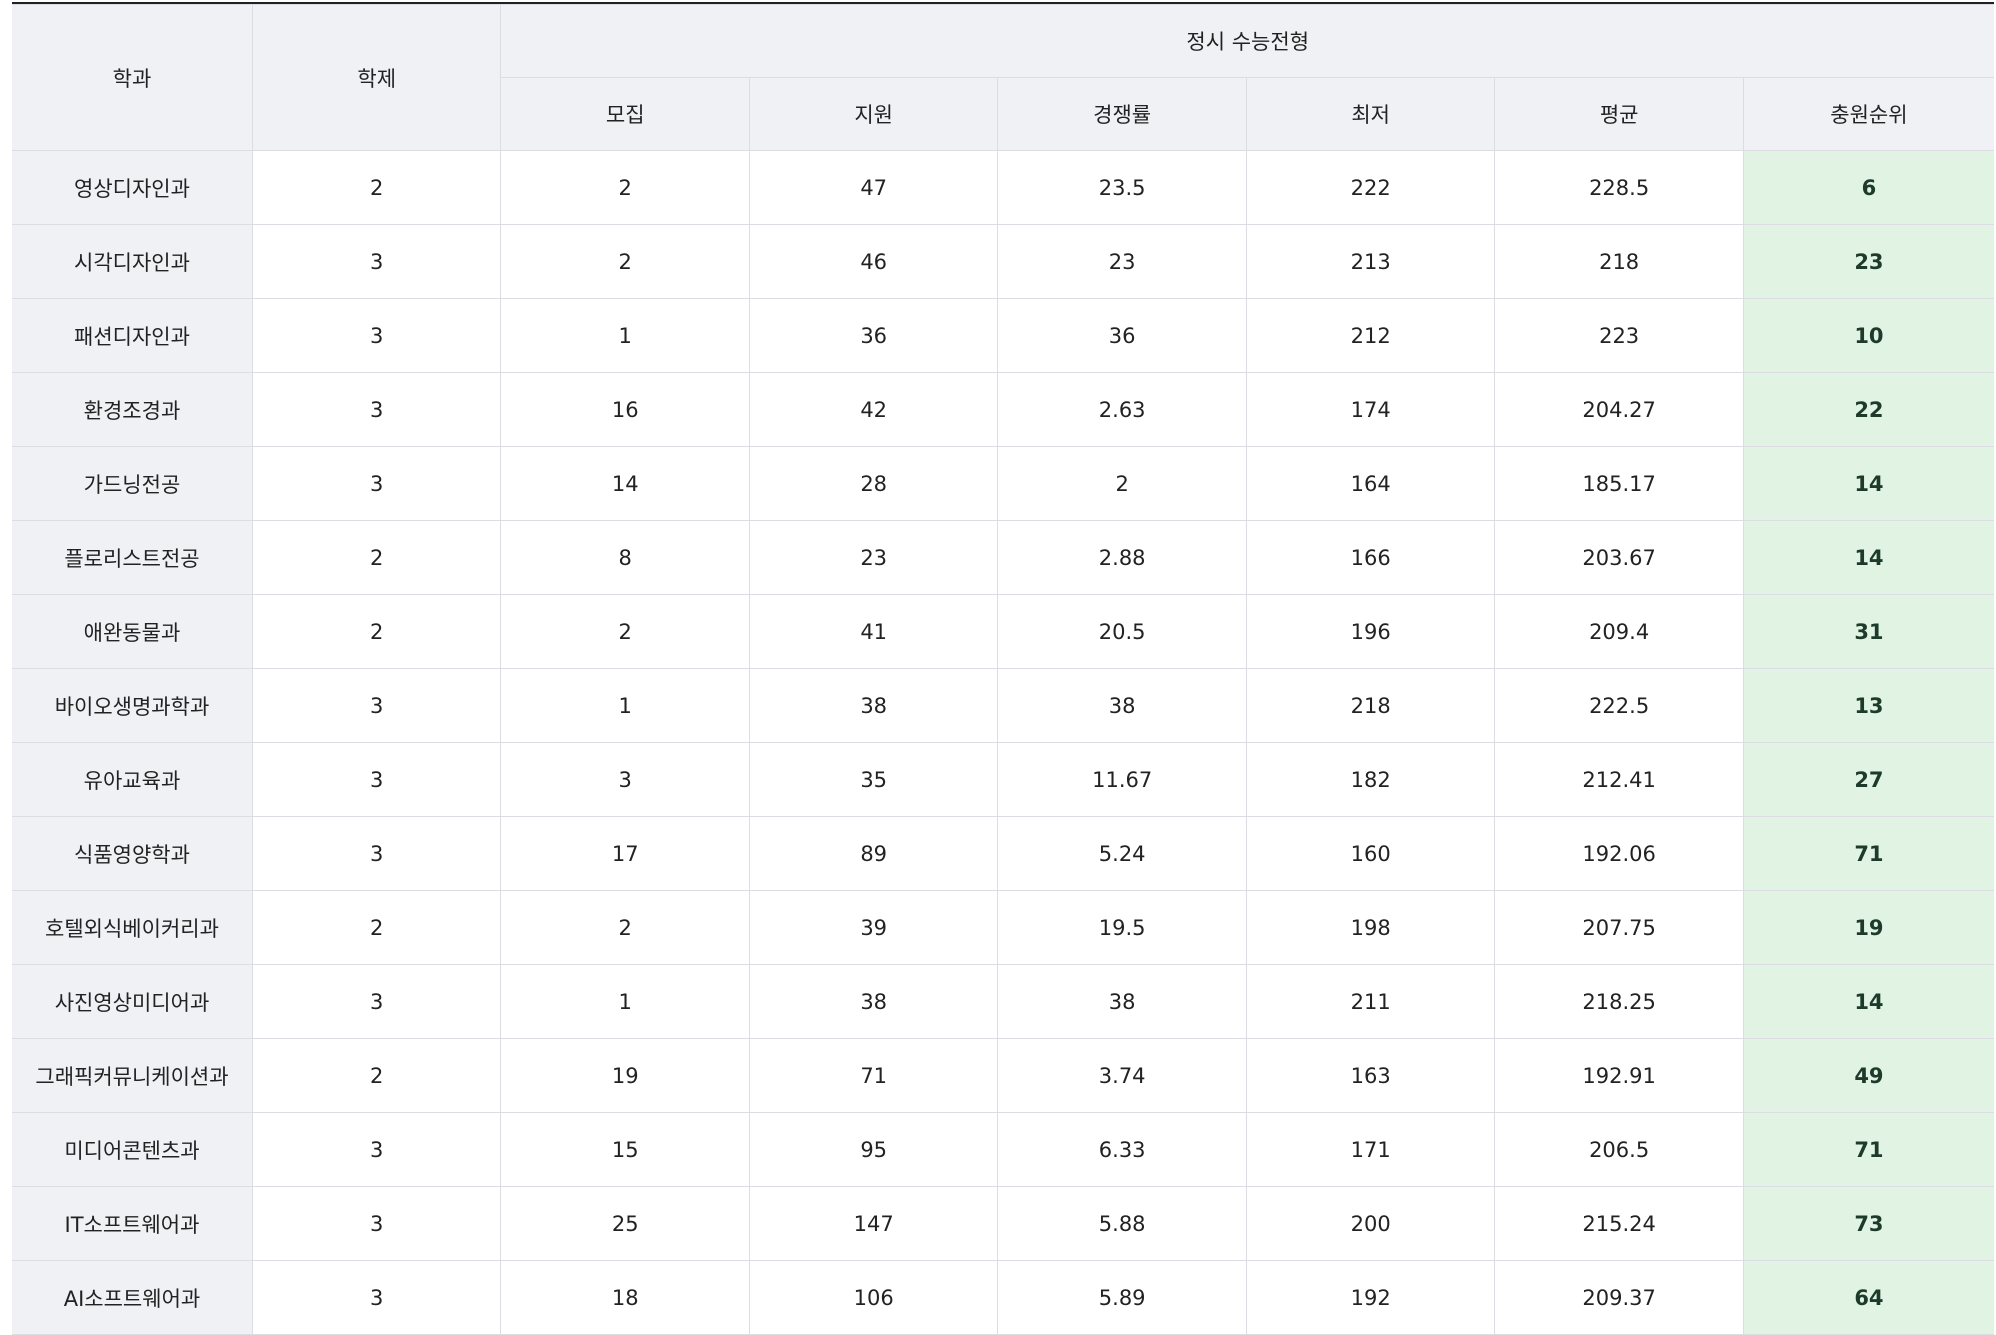  I want to click on table-row: 사진영상미디어과 3 1 38 38 211 218.25 14, so click(1003, 1001).